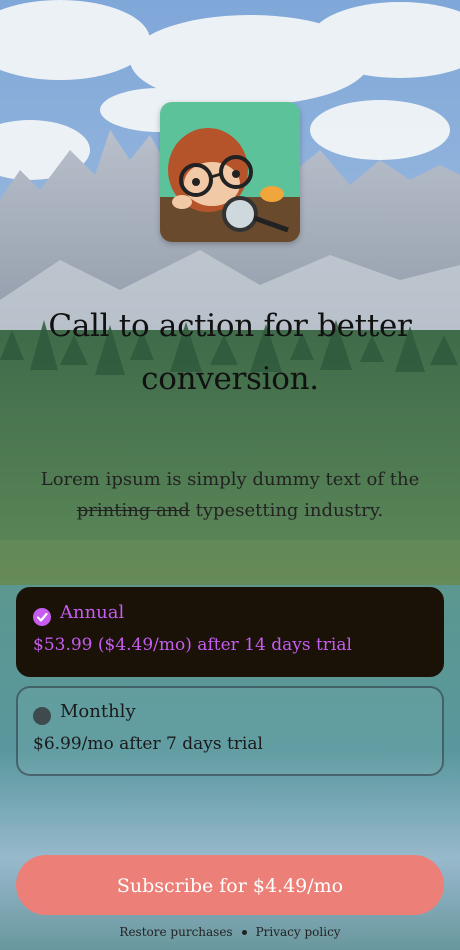 The width and height of the screenshot is (460, 950). What do you see at coordinates (230, 731) in the screenshot?
I see `plan-monthly-card: Monthly $6.99/mo after 7 days trial` at bounding box center [230, 731].